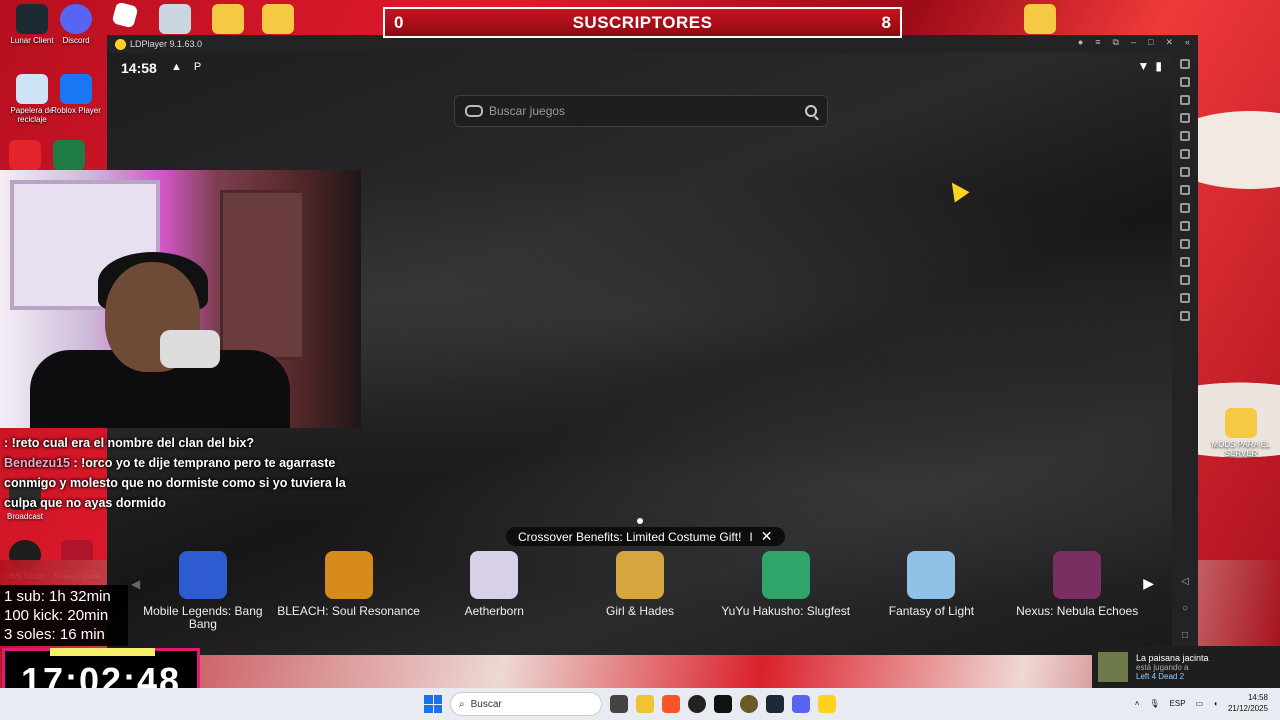 The width and height of the screenshot is (1280, 720). What do you see at coordinates (641, 111) in the screenshot?
I see `game-search-bar: Buscar juegos` at bounding box center [641, 111].